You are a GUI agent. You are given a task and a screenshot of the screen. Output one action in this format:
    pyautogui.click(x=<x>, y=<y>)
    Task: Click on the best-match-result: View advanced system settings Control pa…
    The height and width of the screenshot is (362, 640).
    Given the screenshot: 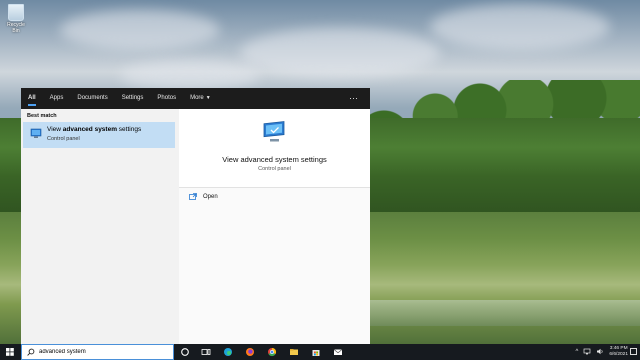 What is the action you would take?
    pyautogui.click(x=99, y=135)
    